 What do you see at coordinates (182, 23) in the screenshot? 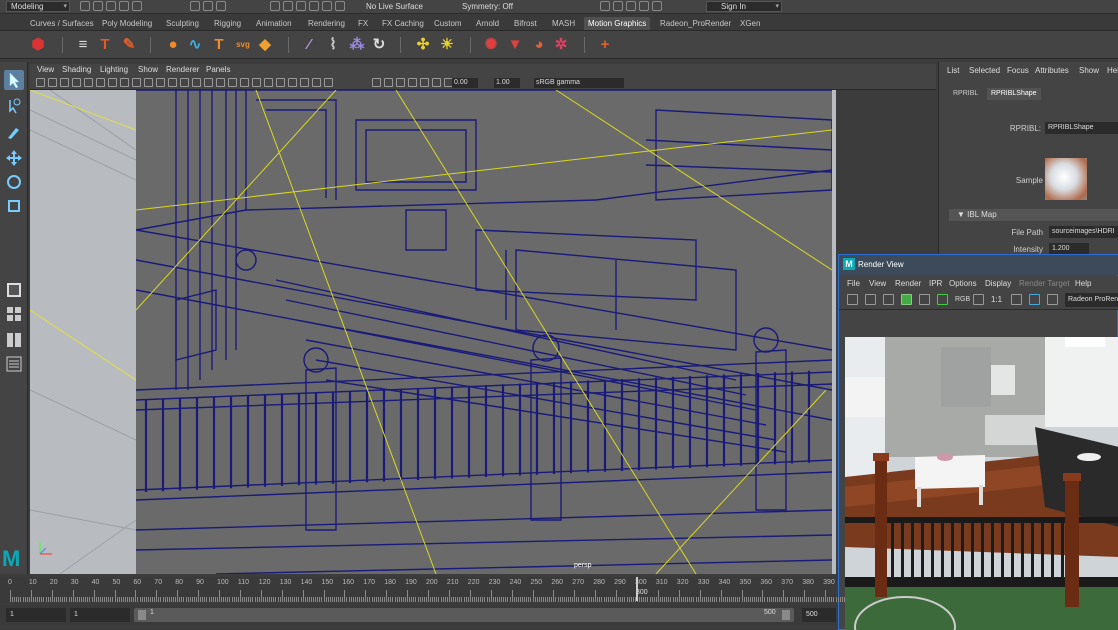
I see `tab-sculpting: Sculpting` at bounding box center [182, 23].